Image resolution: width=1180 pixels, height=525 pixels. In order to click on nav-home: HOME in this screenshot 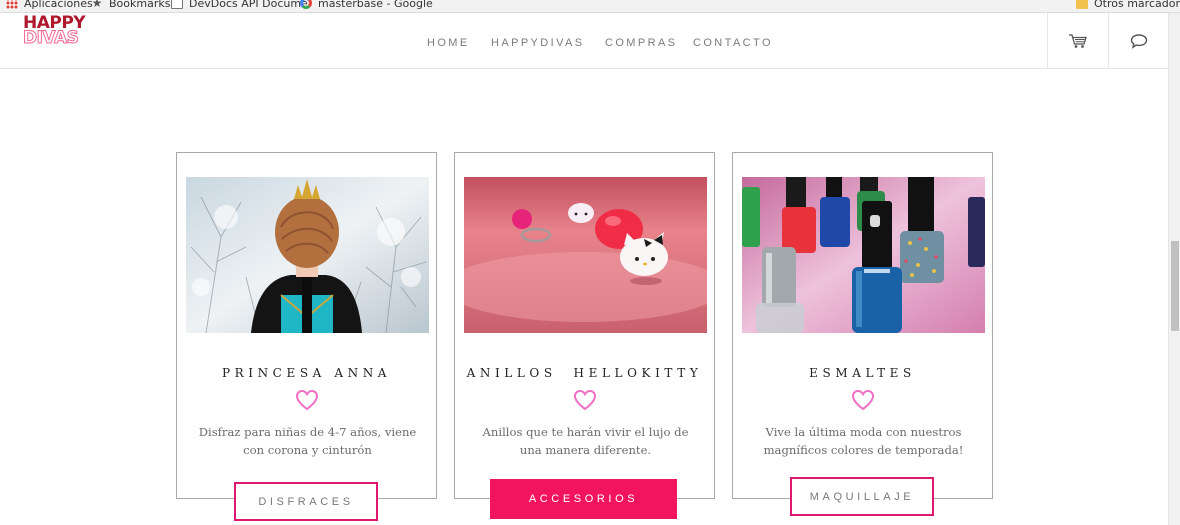, I will do `click(448, 43)`.